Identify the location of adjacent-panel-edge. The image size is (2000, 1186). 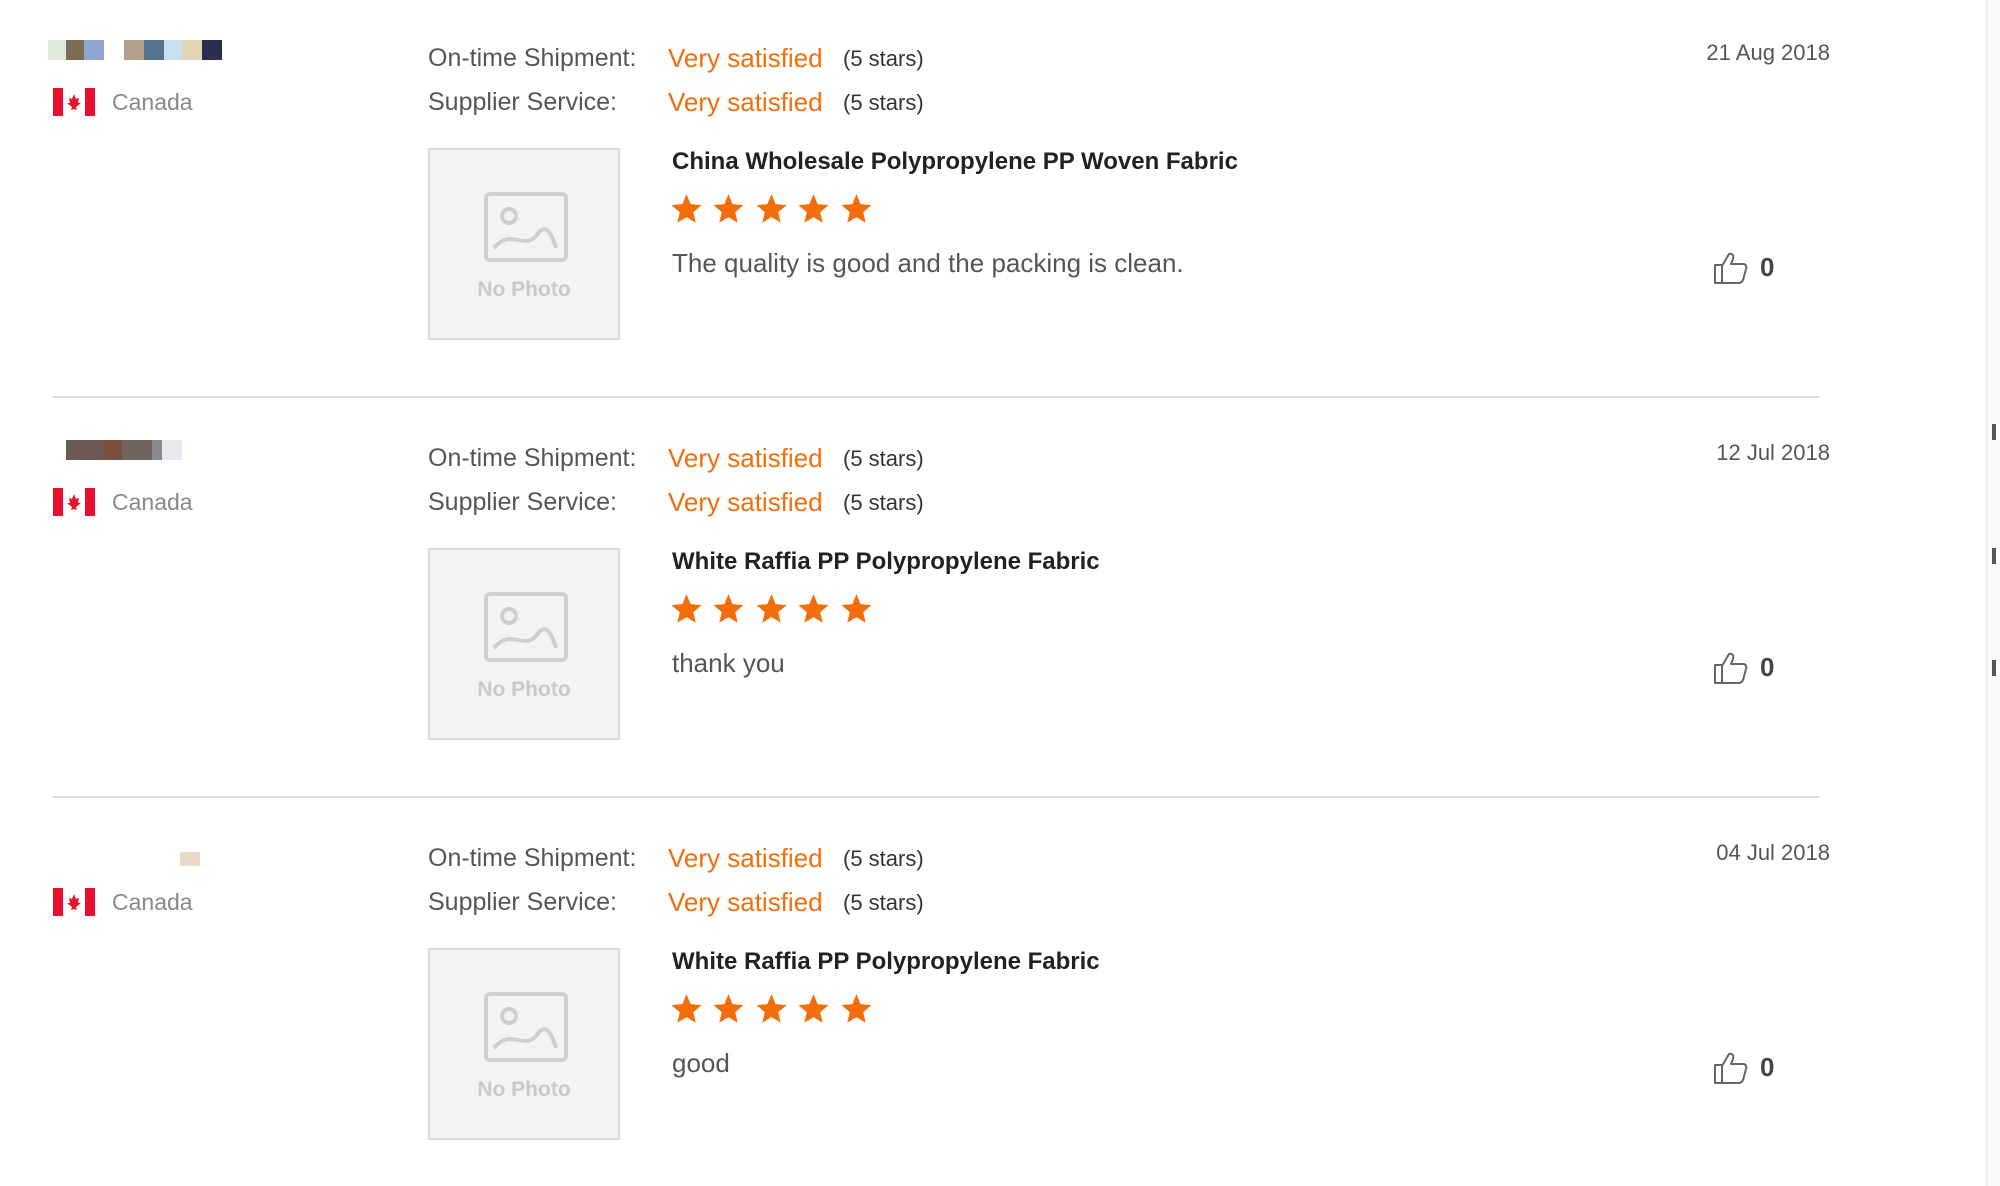
(1993, 593).